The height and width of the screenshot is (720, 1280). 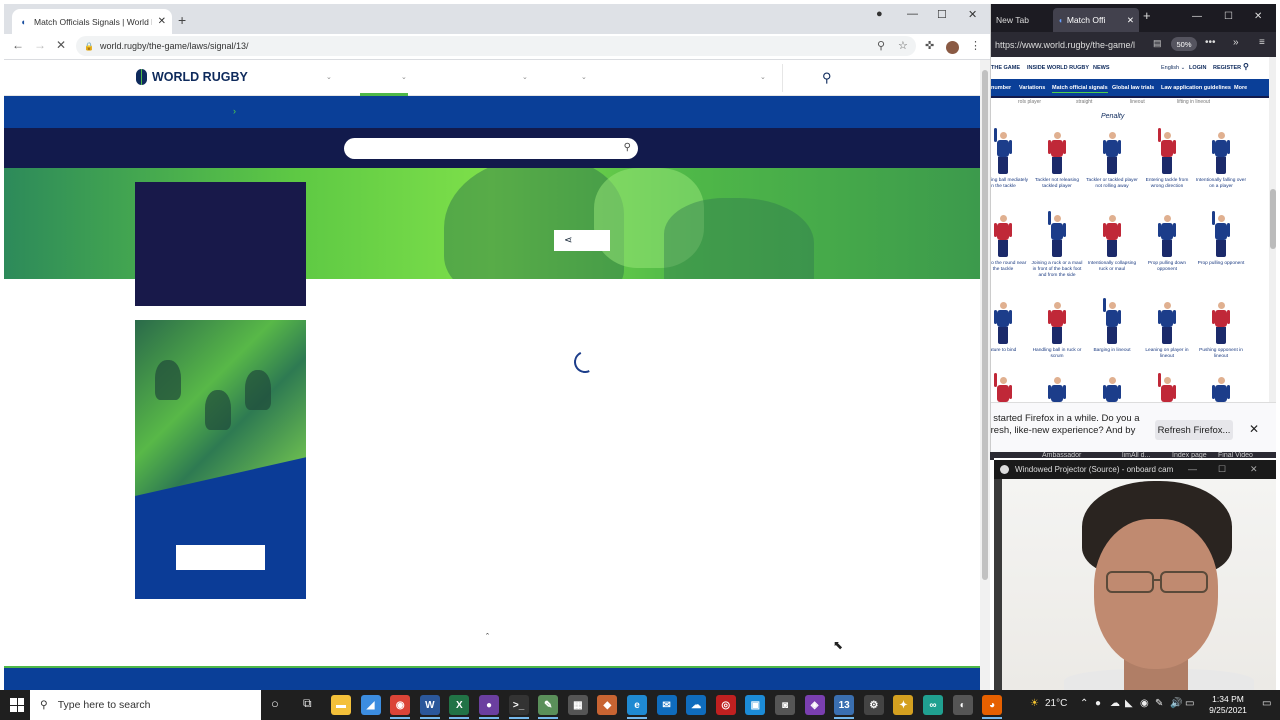 What do you see at coordinates (975, 45) in the screenshot?
I see `chrome-menu-icon: ⋮` at bounding box center [975, 45].